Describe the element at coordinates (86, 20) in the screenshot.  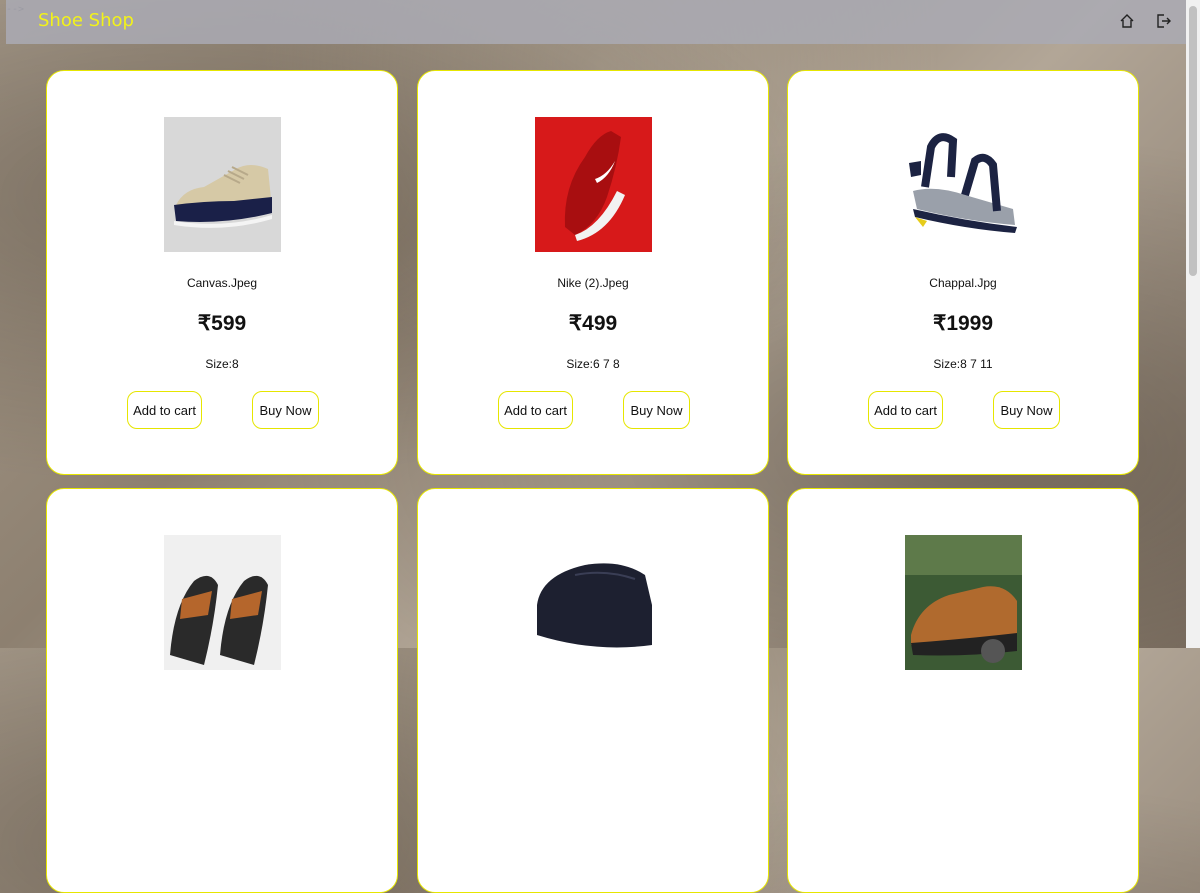
I see `brand-title: Shoe Shop` at that location.